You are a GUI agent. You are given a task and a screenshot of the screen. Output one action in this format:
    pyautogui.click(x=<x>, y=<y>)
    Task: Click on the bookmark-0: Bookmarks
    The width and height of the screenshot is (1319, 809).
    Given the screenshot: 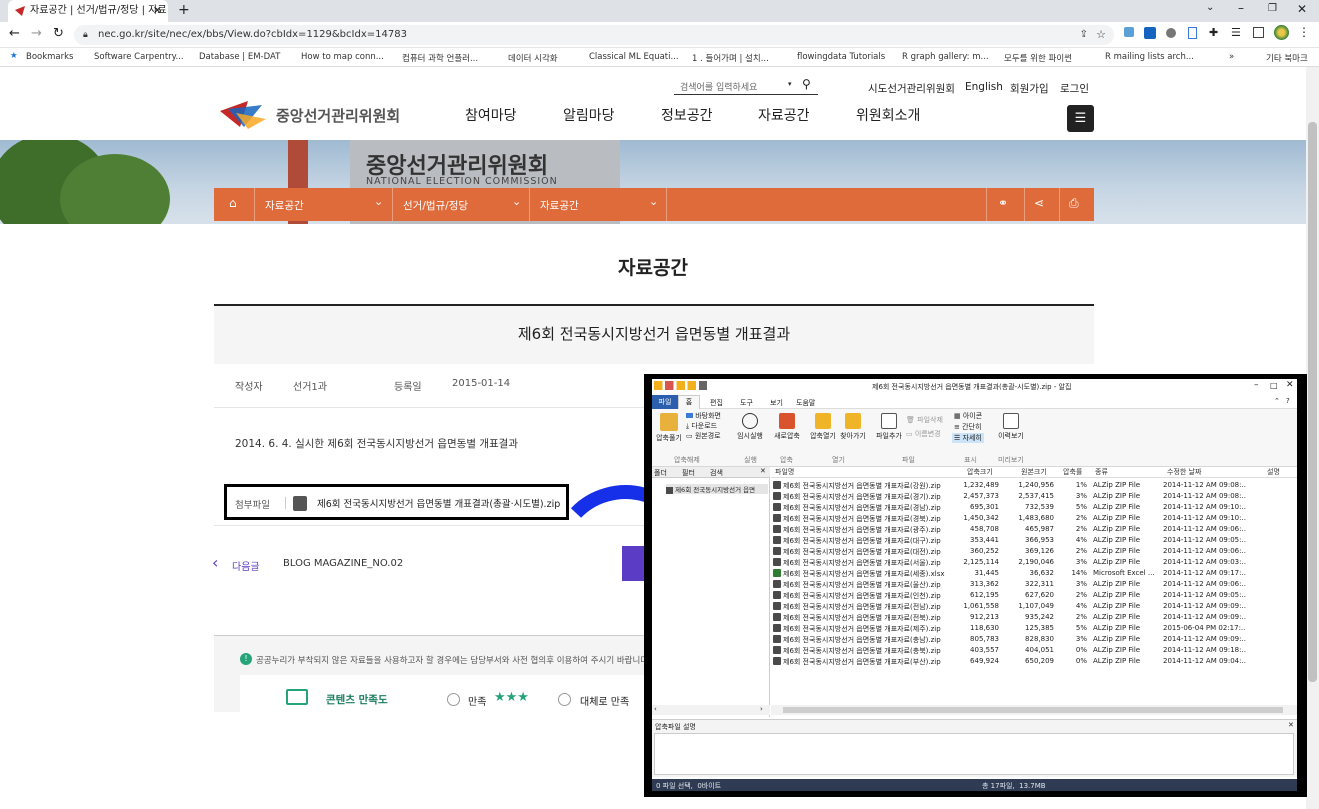 What is the action you would take?
    pyautogui.click(x=50, y=57)
    